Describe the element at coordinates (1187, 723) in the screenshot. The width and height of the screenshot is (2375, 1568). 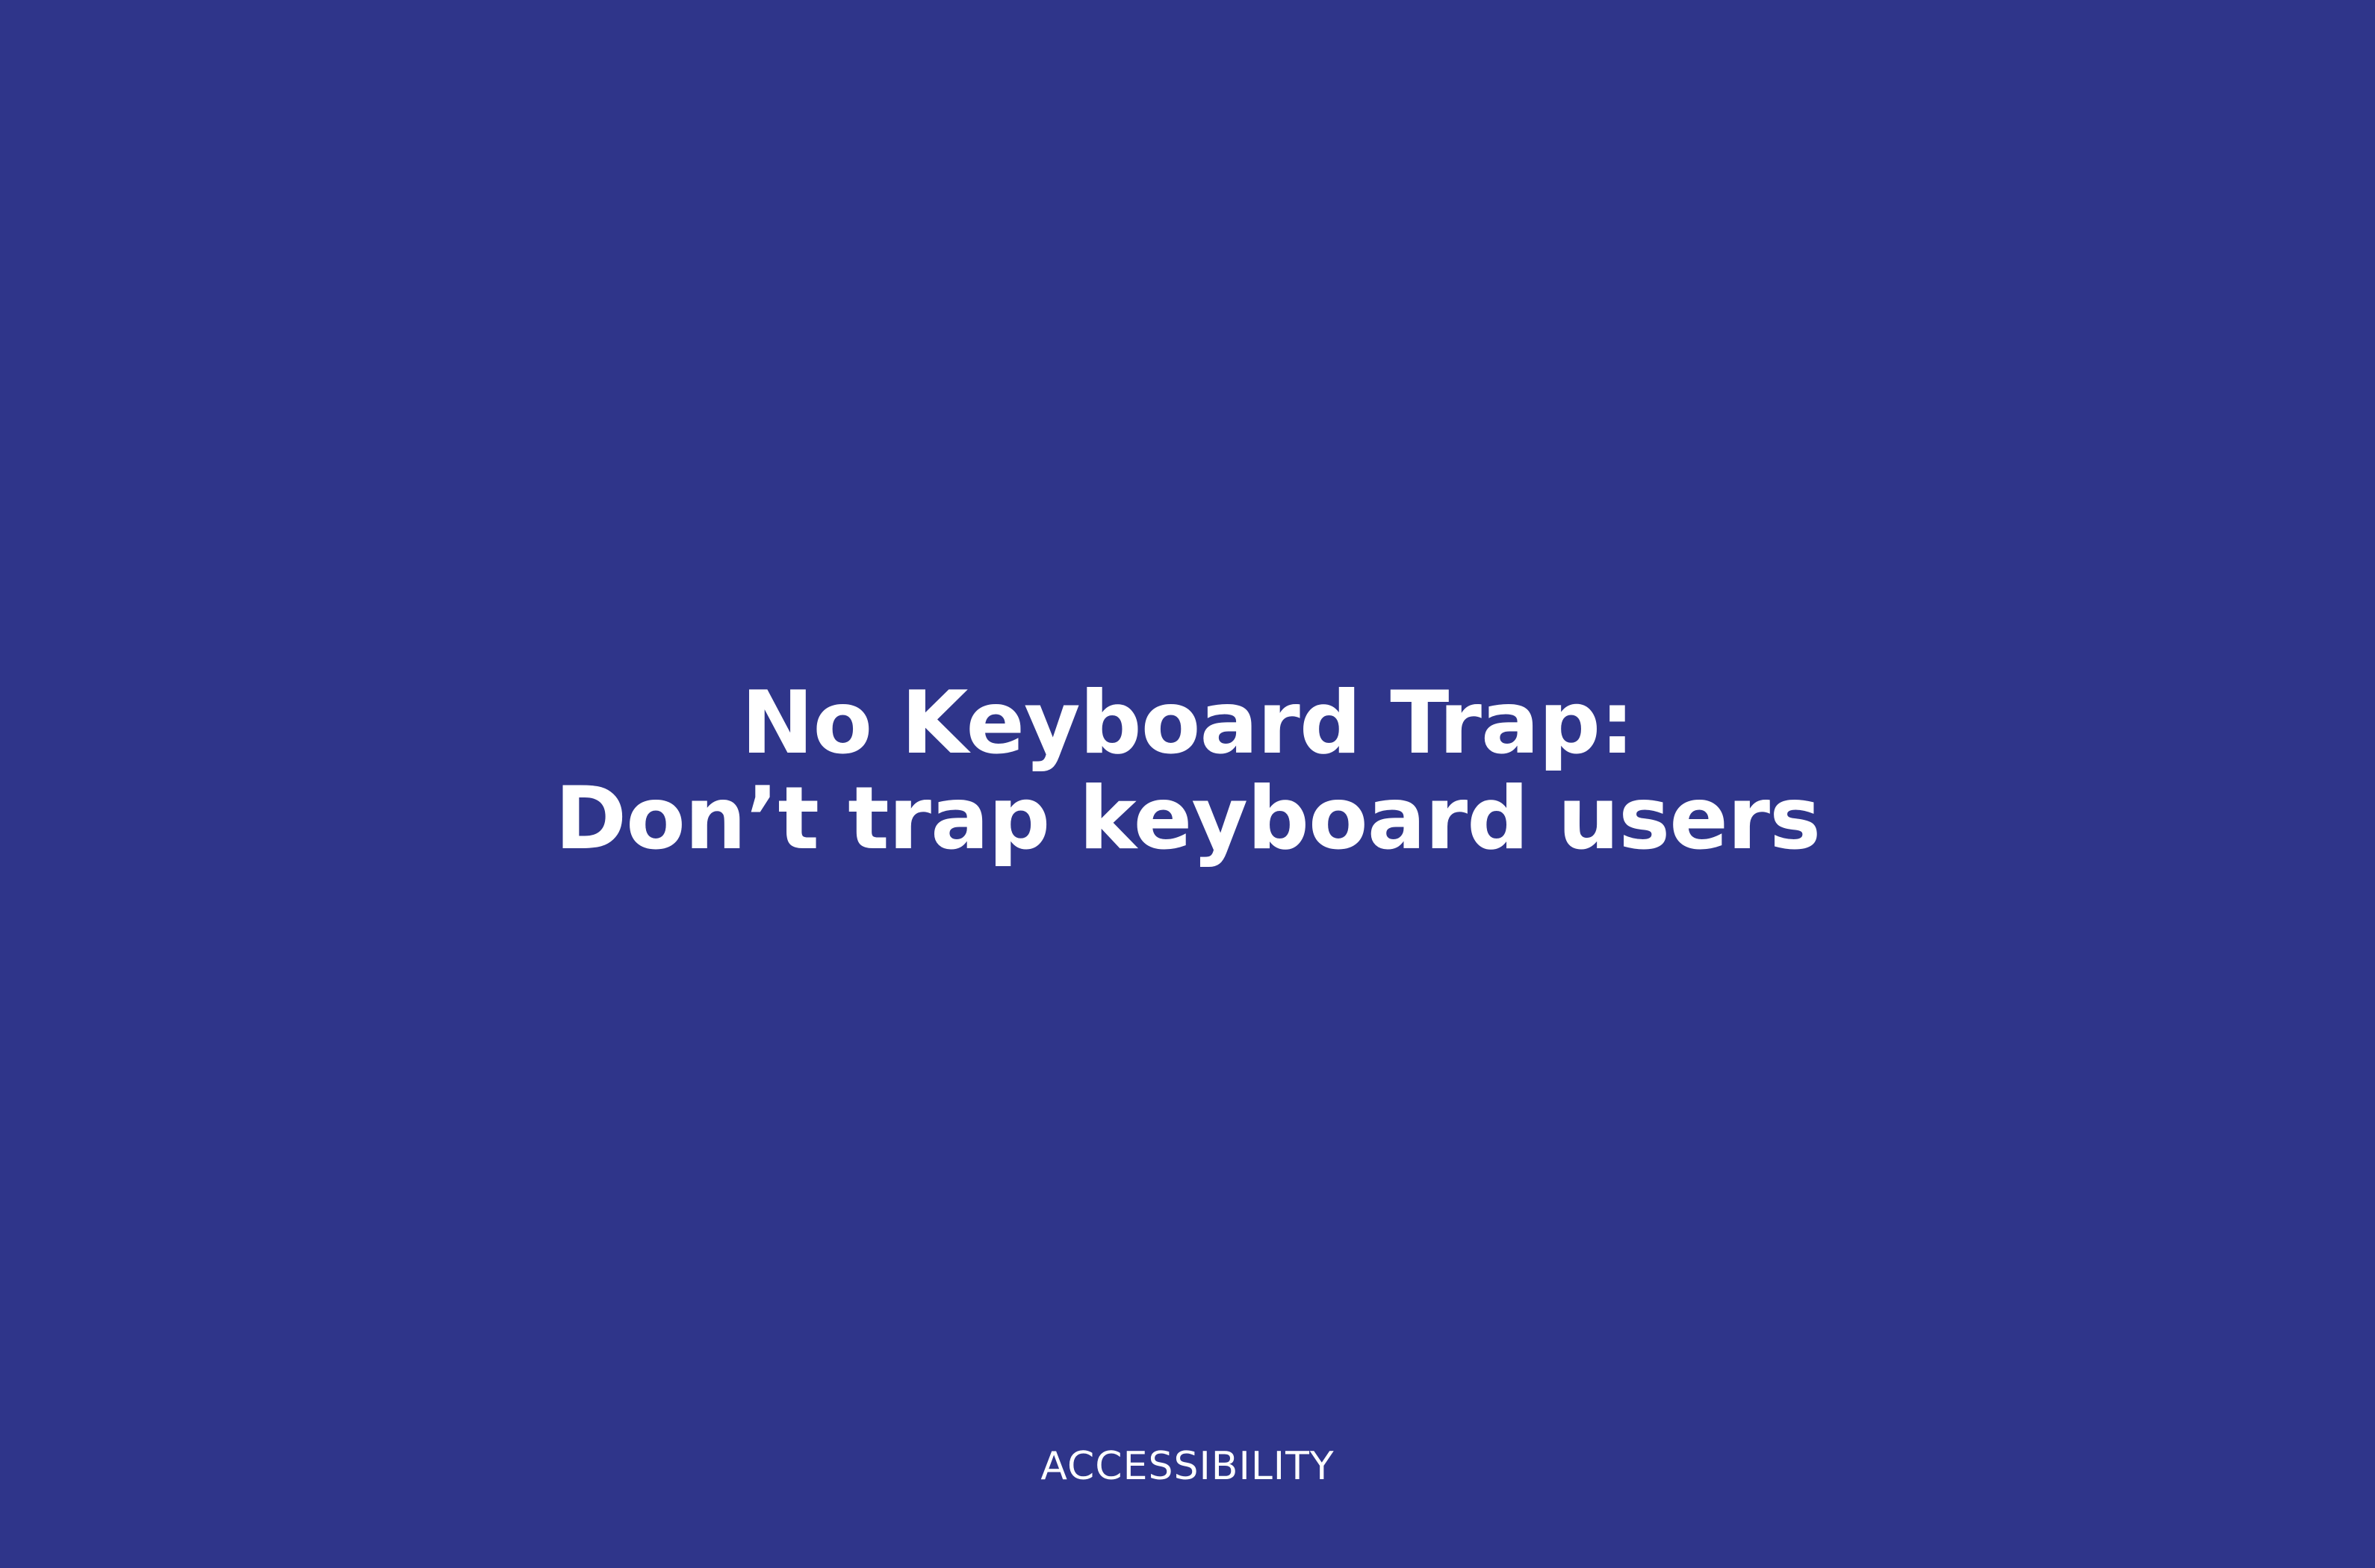
I see `title-line-1: No Keyboard Trap:` at that location.